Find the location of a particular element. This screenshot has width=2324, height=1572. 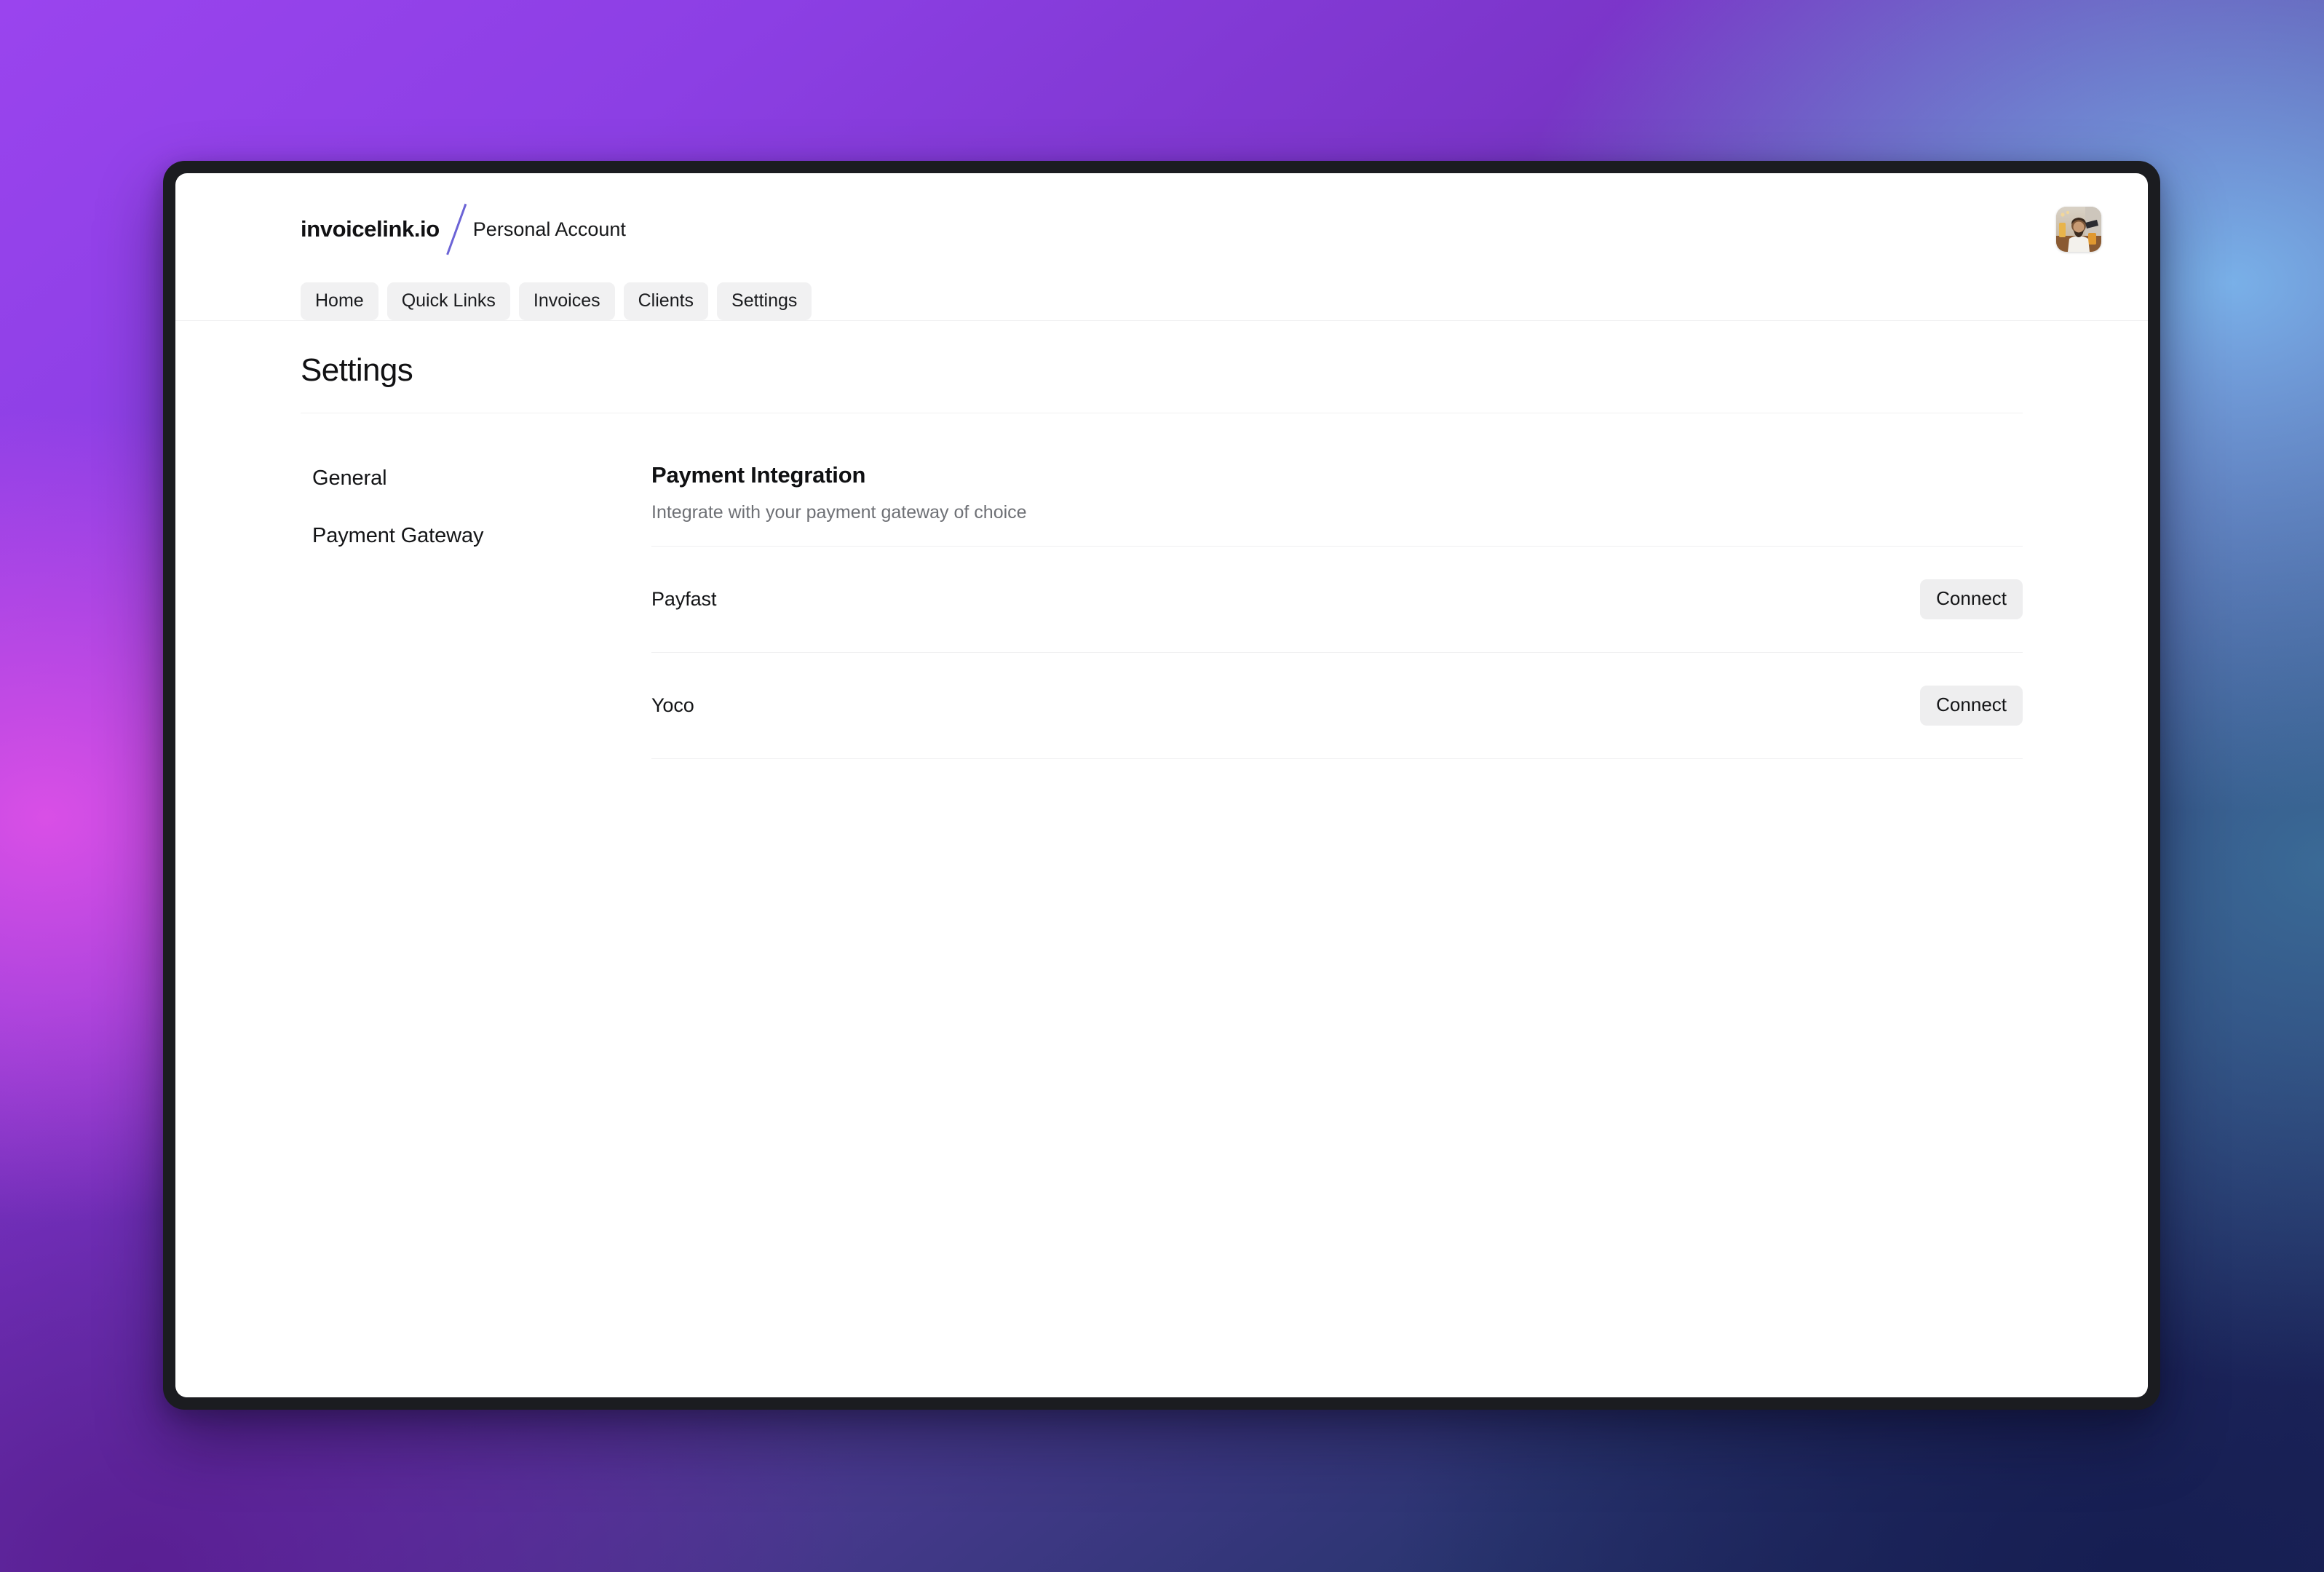

nav-item-invoices: Invoices is located at coordinates (566, 301).